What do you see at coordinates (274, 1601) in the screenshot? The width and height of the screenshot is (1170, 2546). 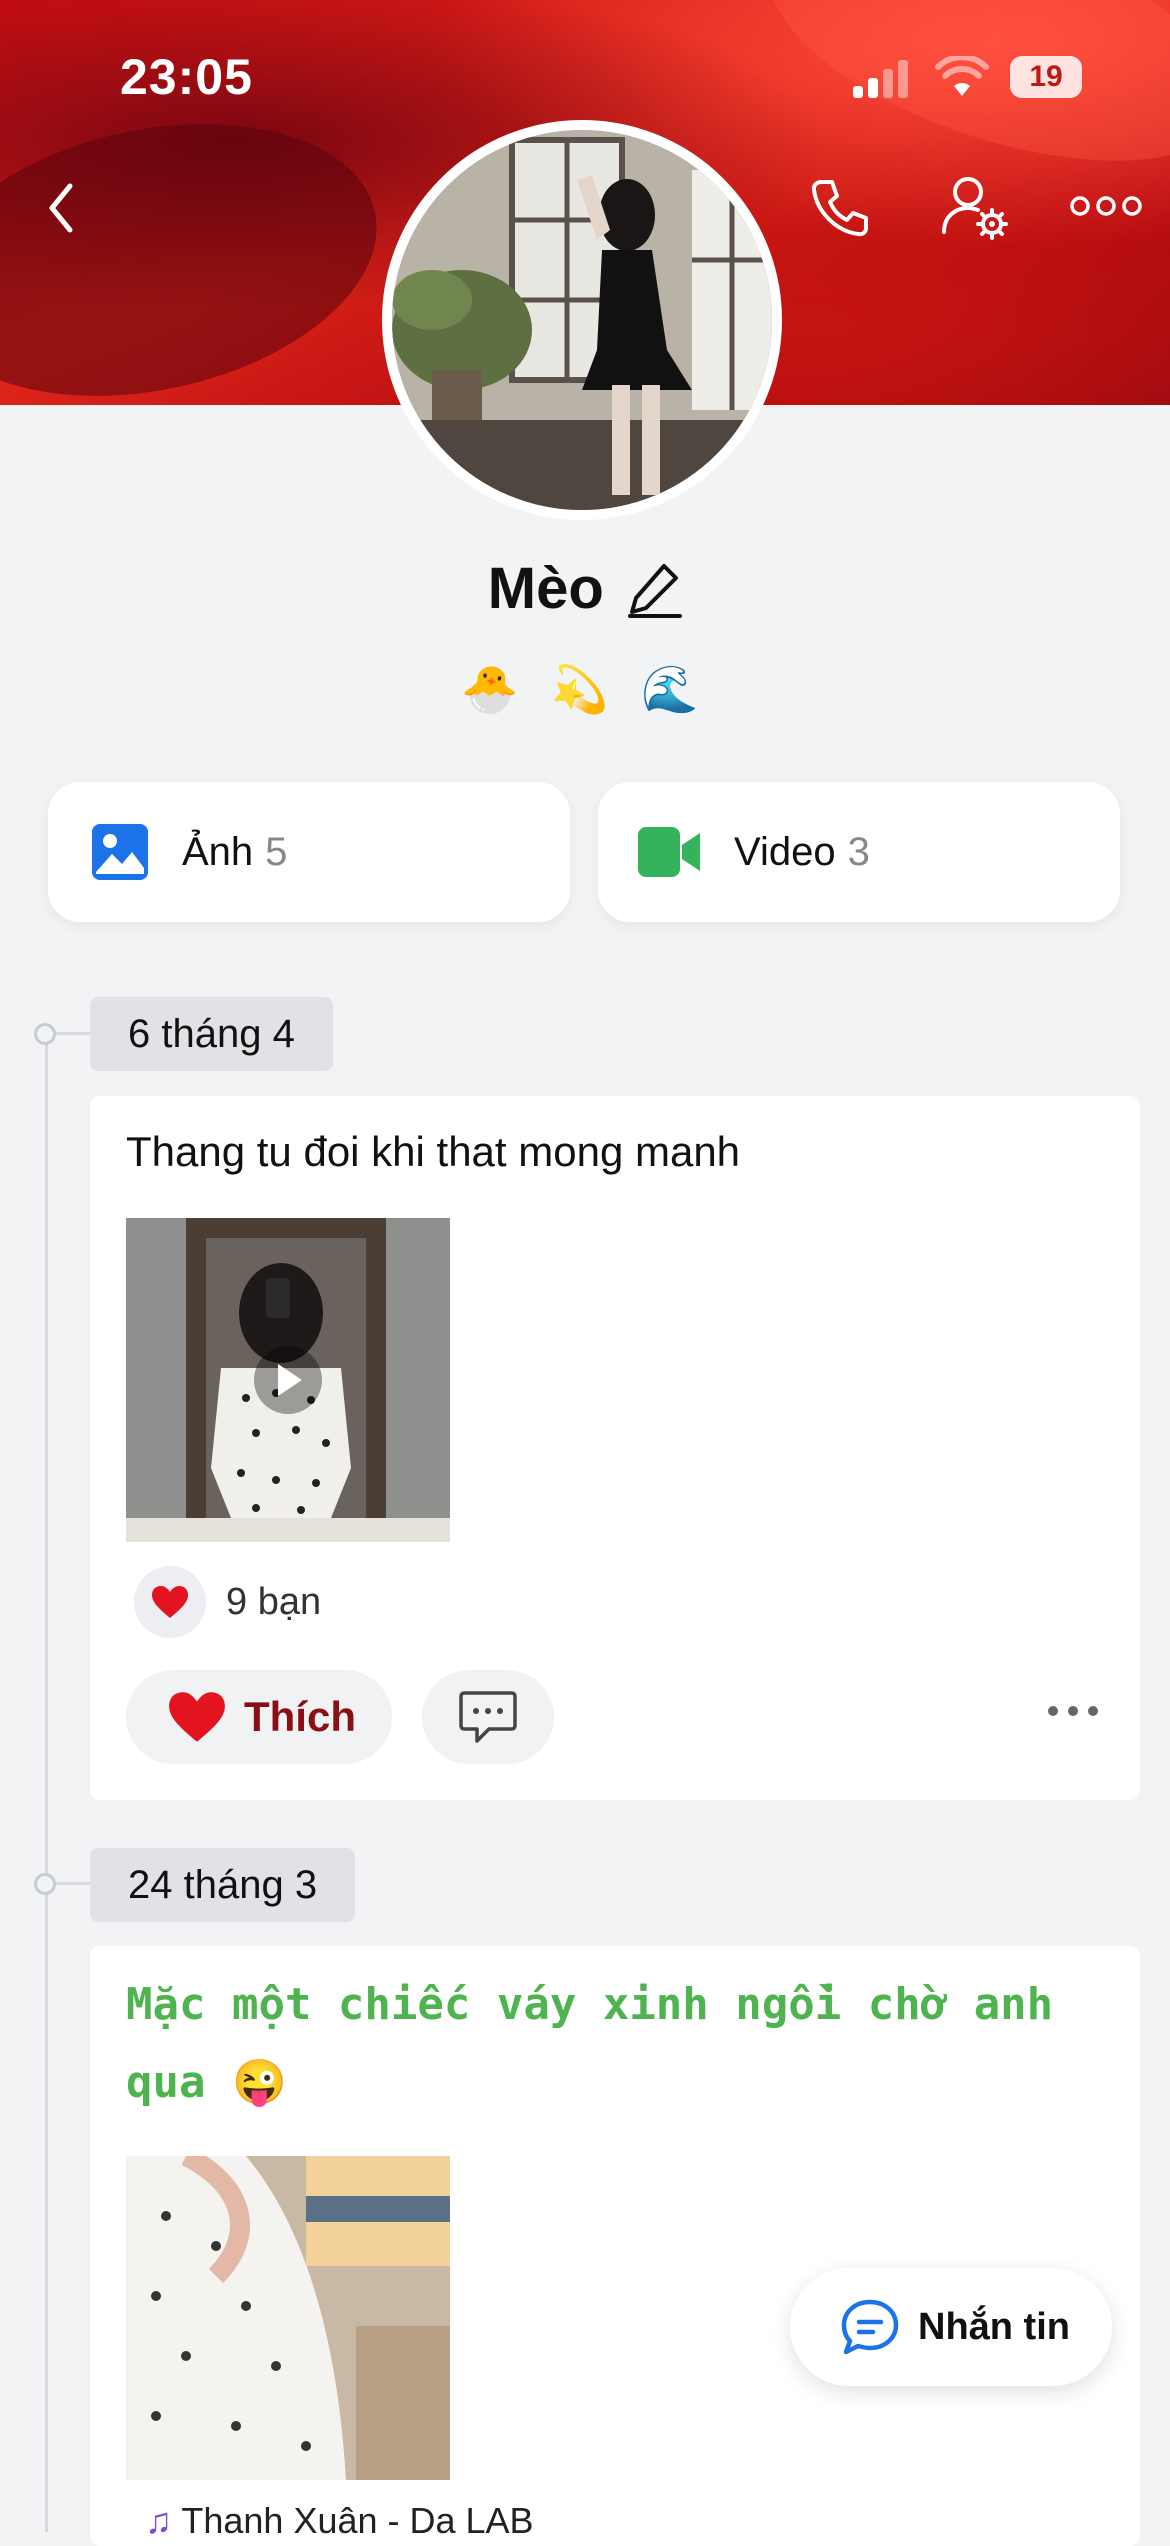 I see `reaction-count: 9 bạn` at bounding box center [274, 1601].